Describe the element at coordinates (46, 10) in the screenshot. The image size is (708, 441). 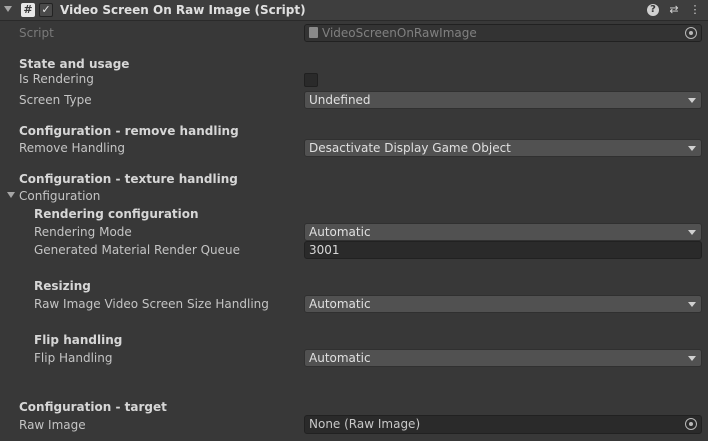
I see `enabled-checkbox: ✓` at that location.